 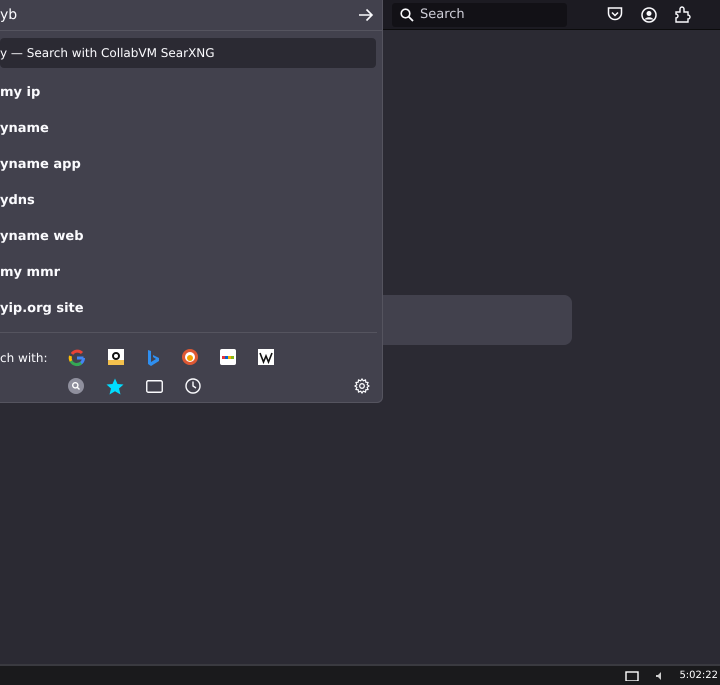 What do you see at coordinates (193, 386) in the screenshot?
I see `clock-icon` at bounding box center [193, 386].